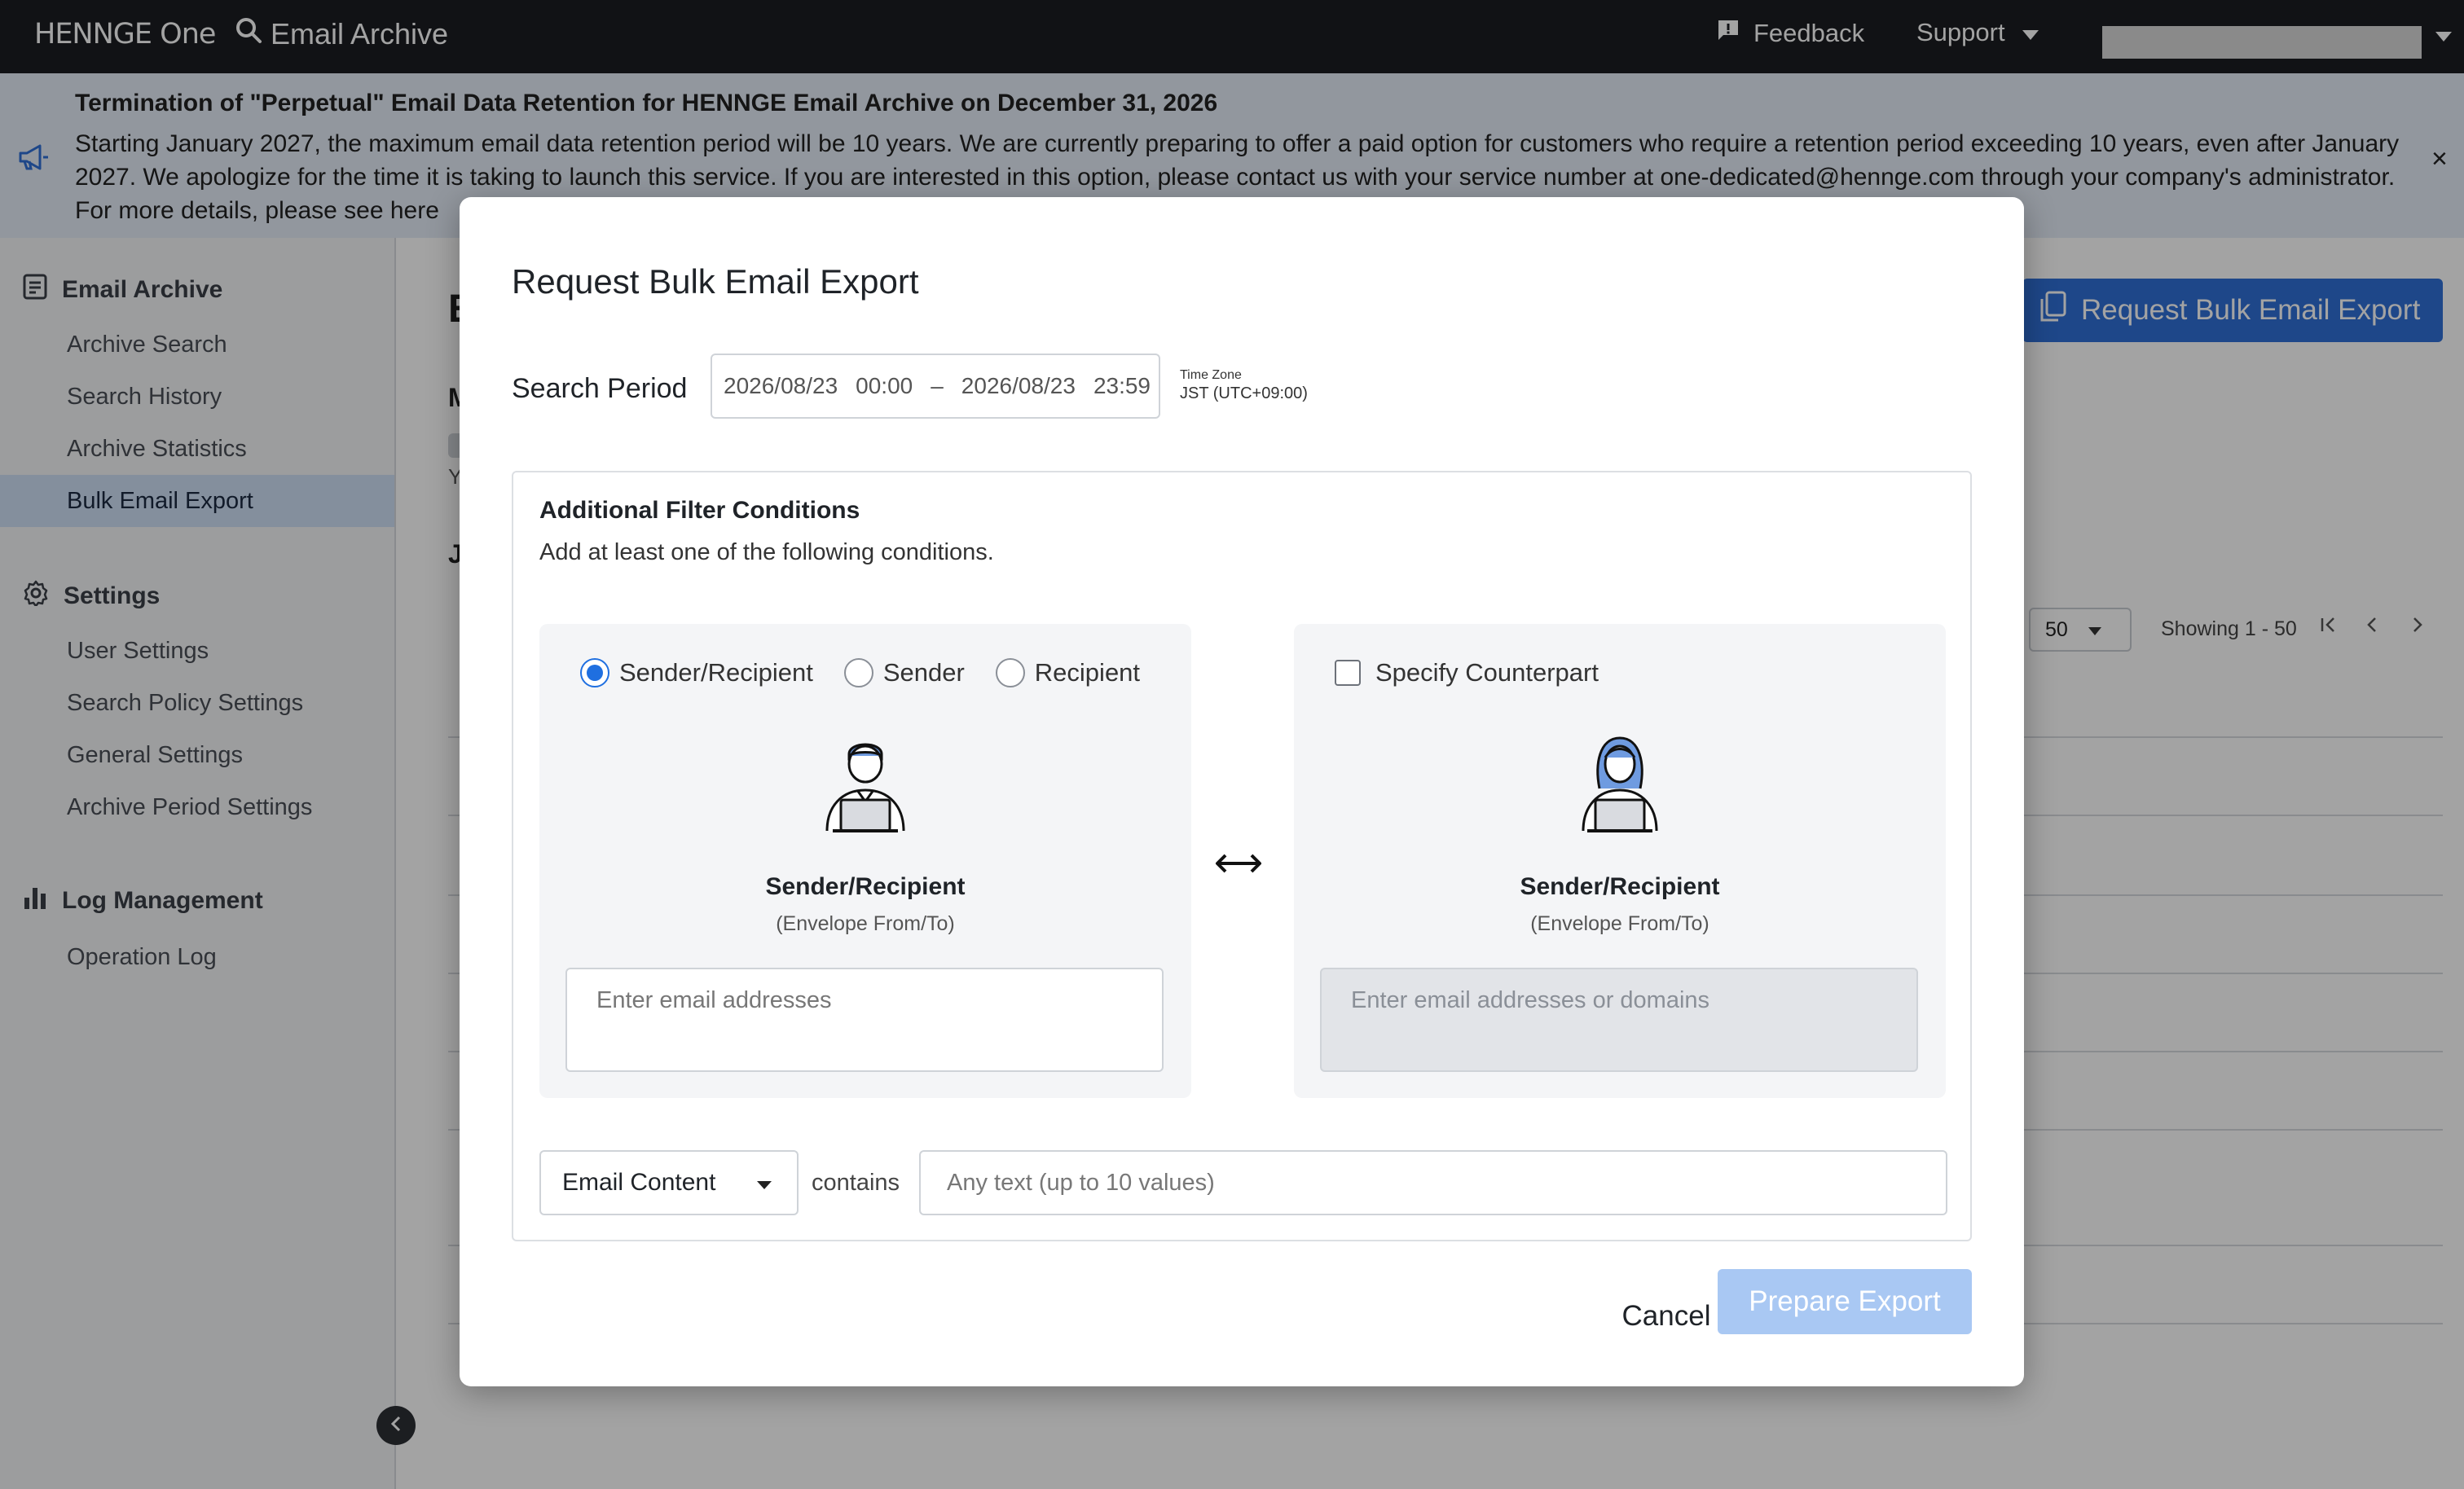 The height and width of the screenshot is (1489, 2464). Describe the element at coordinates (1244, 393) in the screenshot. I see `timezone-value: JST (UTC+09:00)` at that location.